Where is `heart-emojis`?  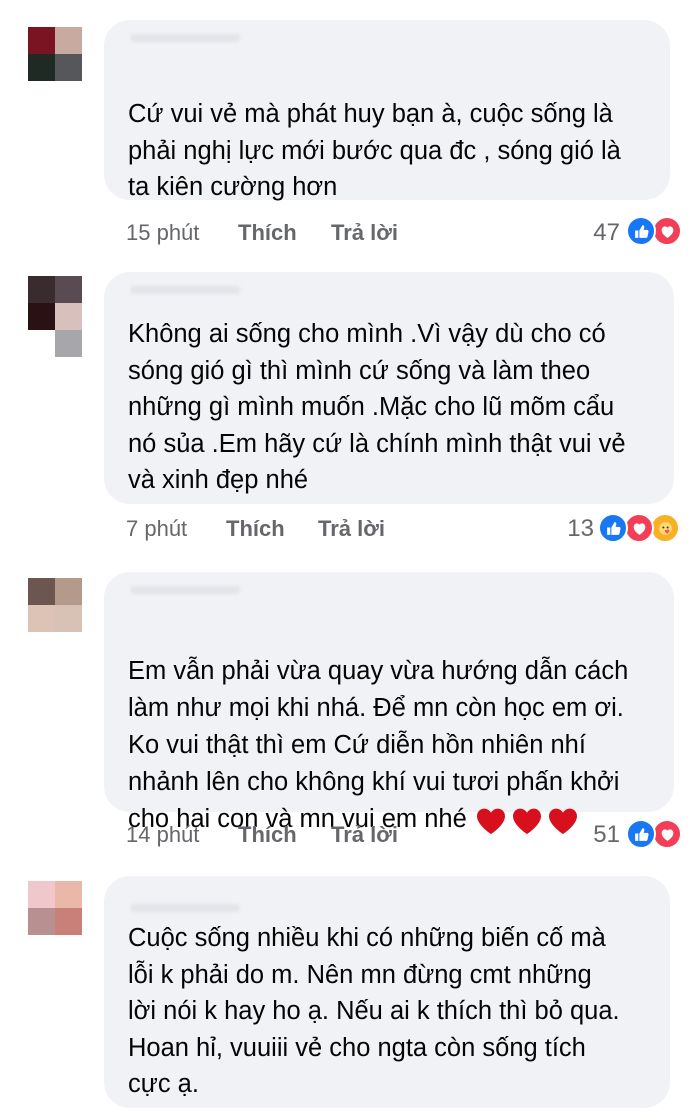
heart-emojis is located at coordinates (529, 820).